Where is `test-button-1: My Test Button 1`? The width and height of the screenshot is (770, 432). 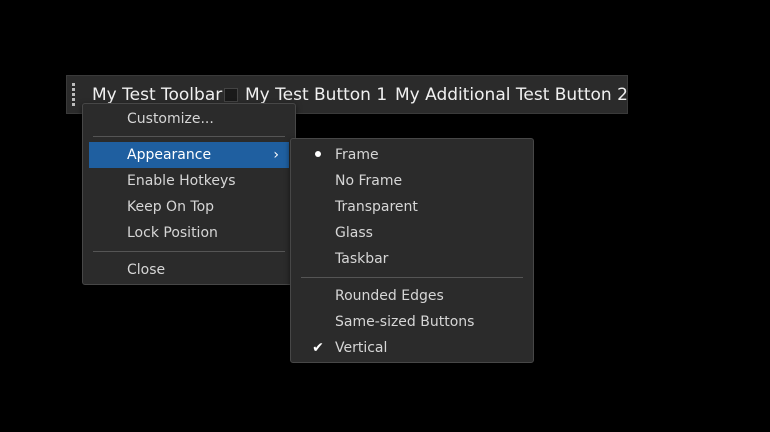 test-button-1: My Test Button 1 is located at coordinates (316, 95).